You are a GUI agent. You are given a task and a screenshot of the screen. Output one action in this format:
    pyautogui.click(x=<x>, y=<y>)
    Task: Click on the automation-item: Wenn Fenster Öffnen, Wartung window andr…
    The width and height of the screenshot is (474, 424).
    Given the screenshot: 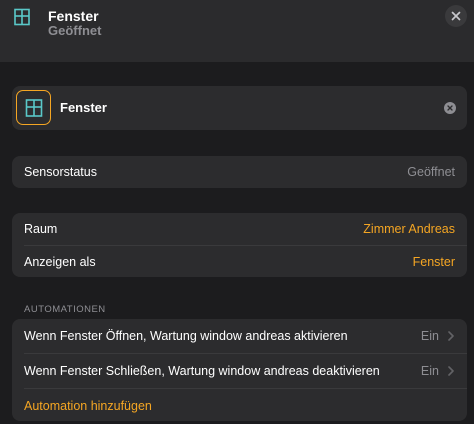 What is the action you would take?
    pyautogui.click(x=239, y=336)
    